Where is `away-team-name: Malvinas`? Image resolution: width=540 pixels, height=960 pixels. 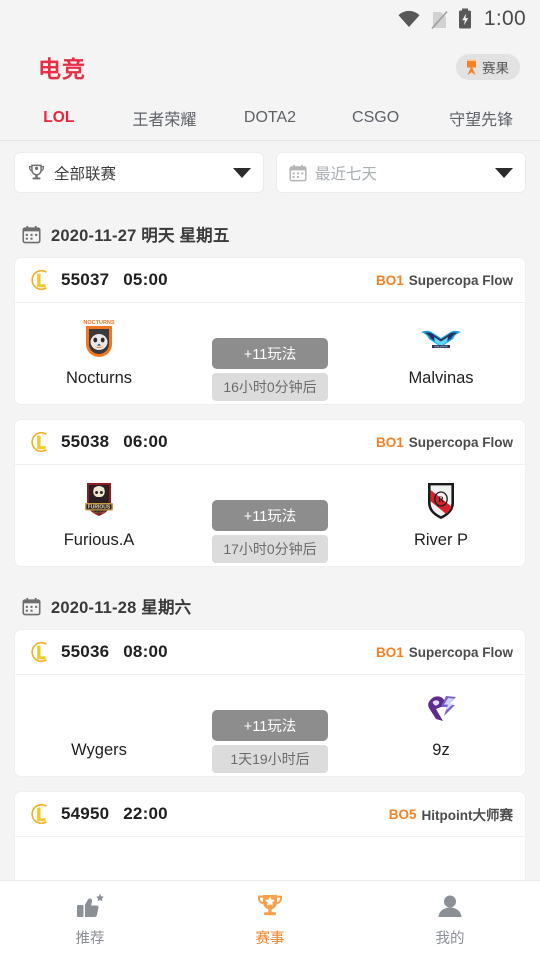
away-team-name: Malvinas is located at coordinates (441, 378).